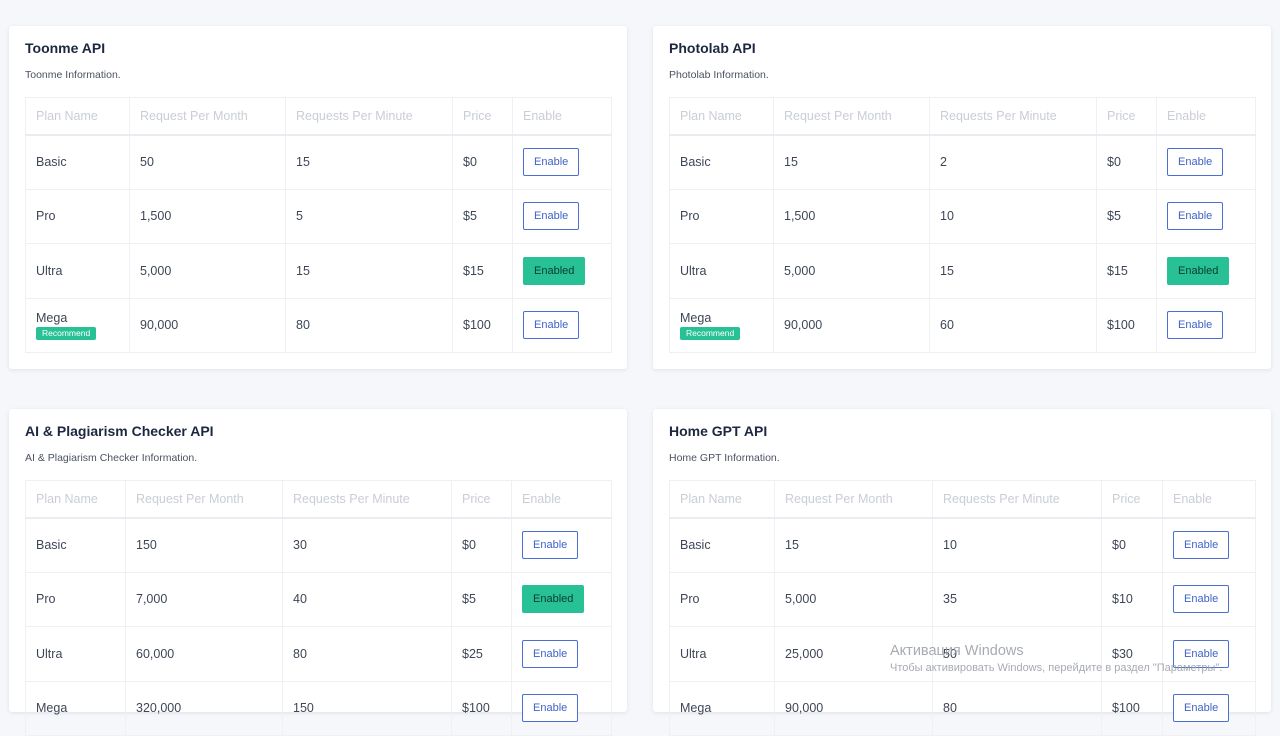 The height and width of the screenshot is (736, 1280). What do you see at coordinates (853, 654) in the screenshot?
I see `requests-per-month: 25,000` at bounding box center [853, 654].